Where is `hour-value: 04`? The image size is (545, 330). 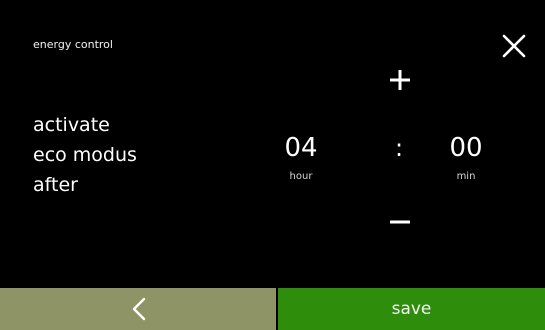
hour-value: 04 is located at coordinates (301, 148).